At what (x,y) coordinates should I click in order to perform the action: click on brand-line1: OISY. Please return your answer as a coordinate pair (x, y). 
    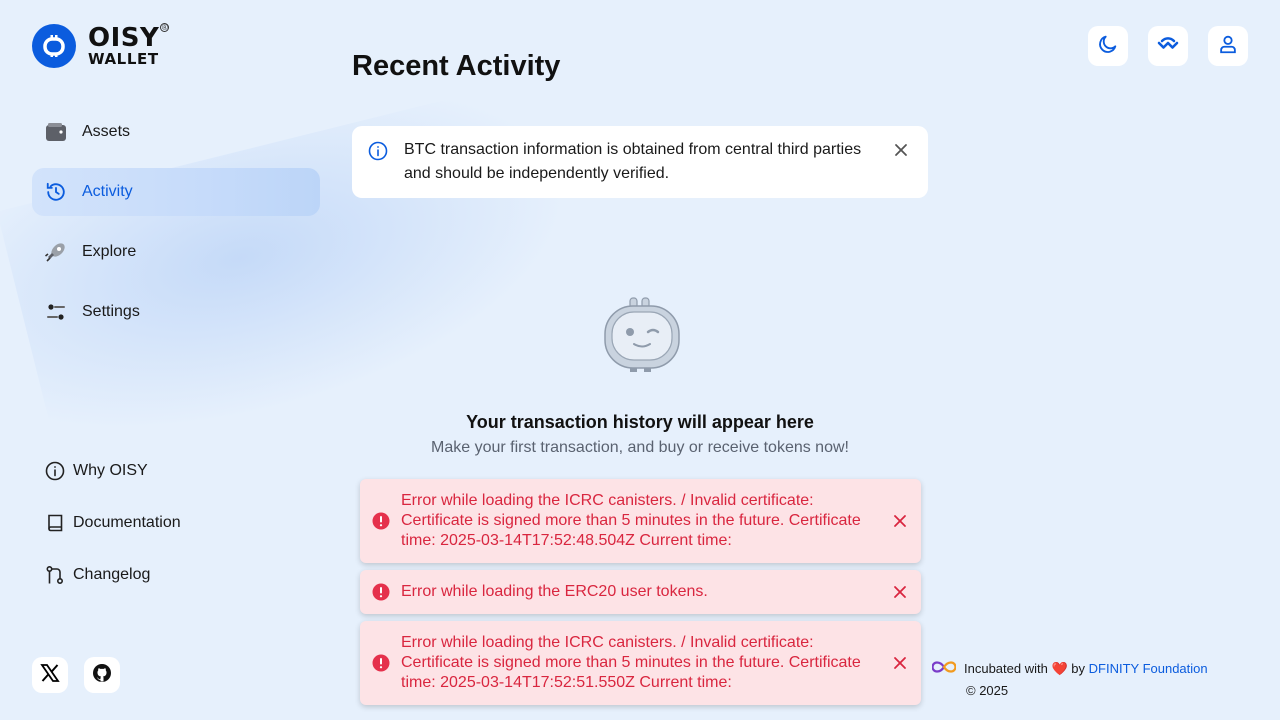
    Looking at the image, I should click on (124, 38).